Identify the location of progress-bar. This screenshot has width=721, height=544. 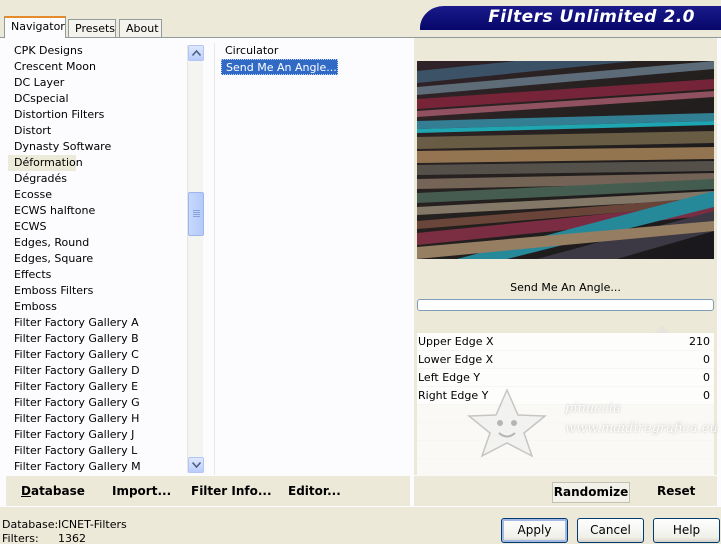
(565, 305).